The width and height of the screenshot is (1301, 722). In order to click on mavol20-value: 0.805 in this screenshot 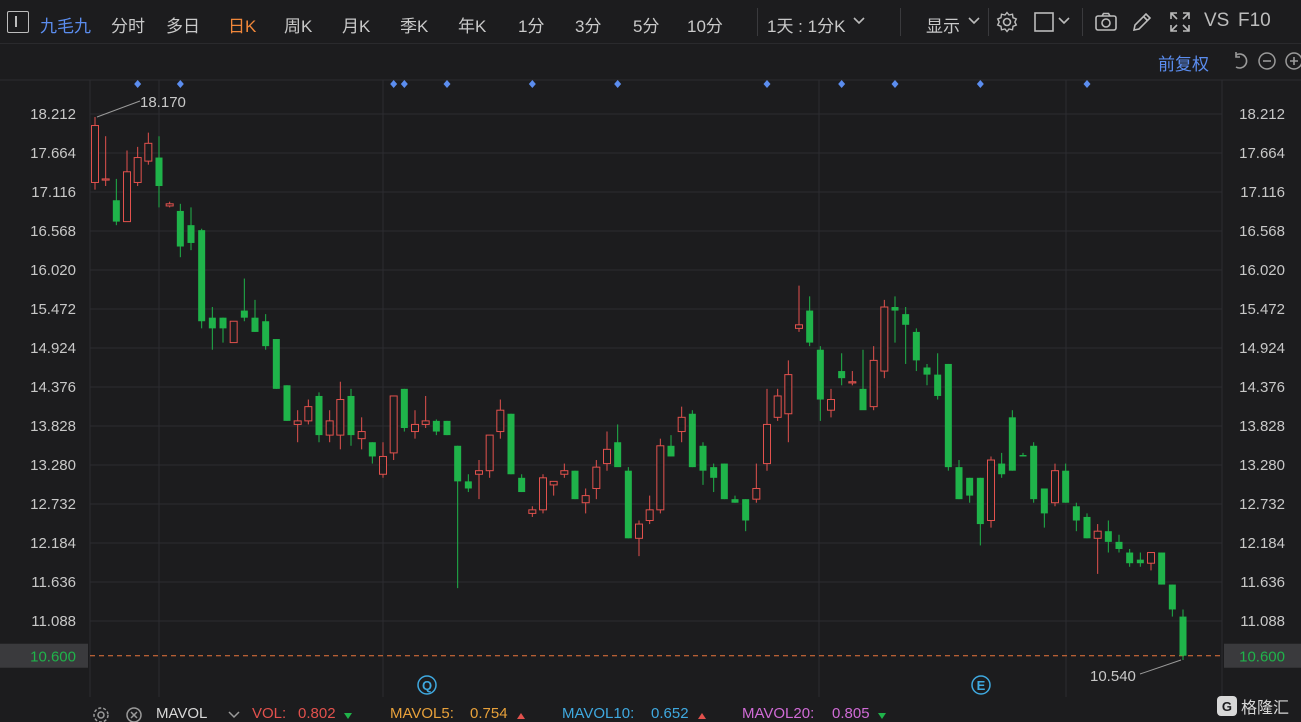, I will do `click(851, 713)`.